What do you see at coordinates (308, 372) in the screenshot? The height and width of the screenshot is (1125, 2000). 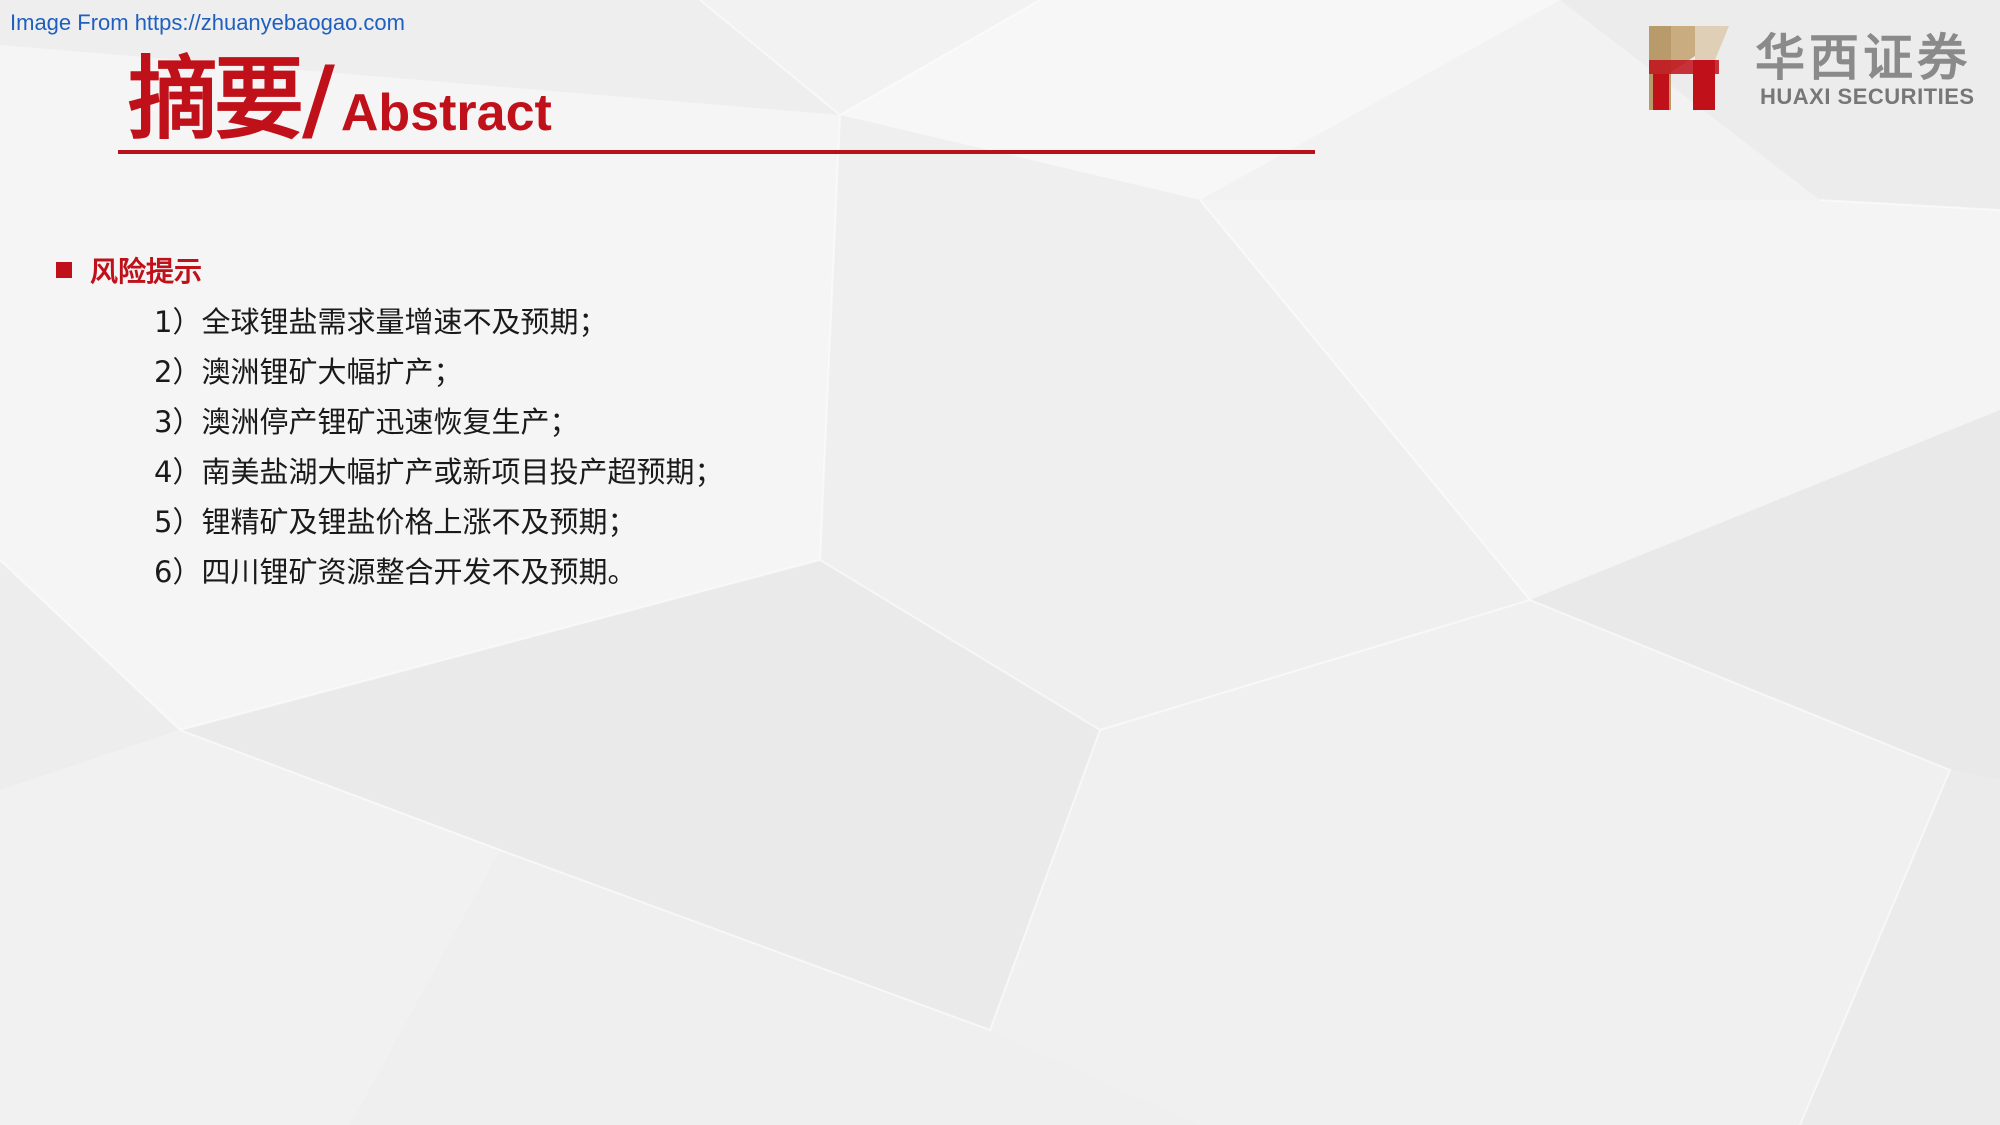 I see `risk-item-2: 2）澳洲锂矿大幅扩产；` at bounding box center [308, 372].